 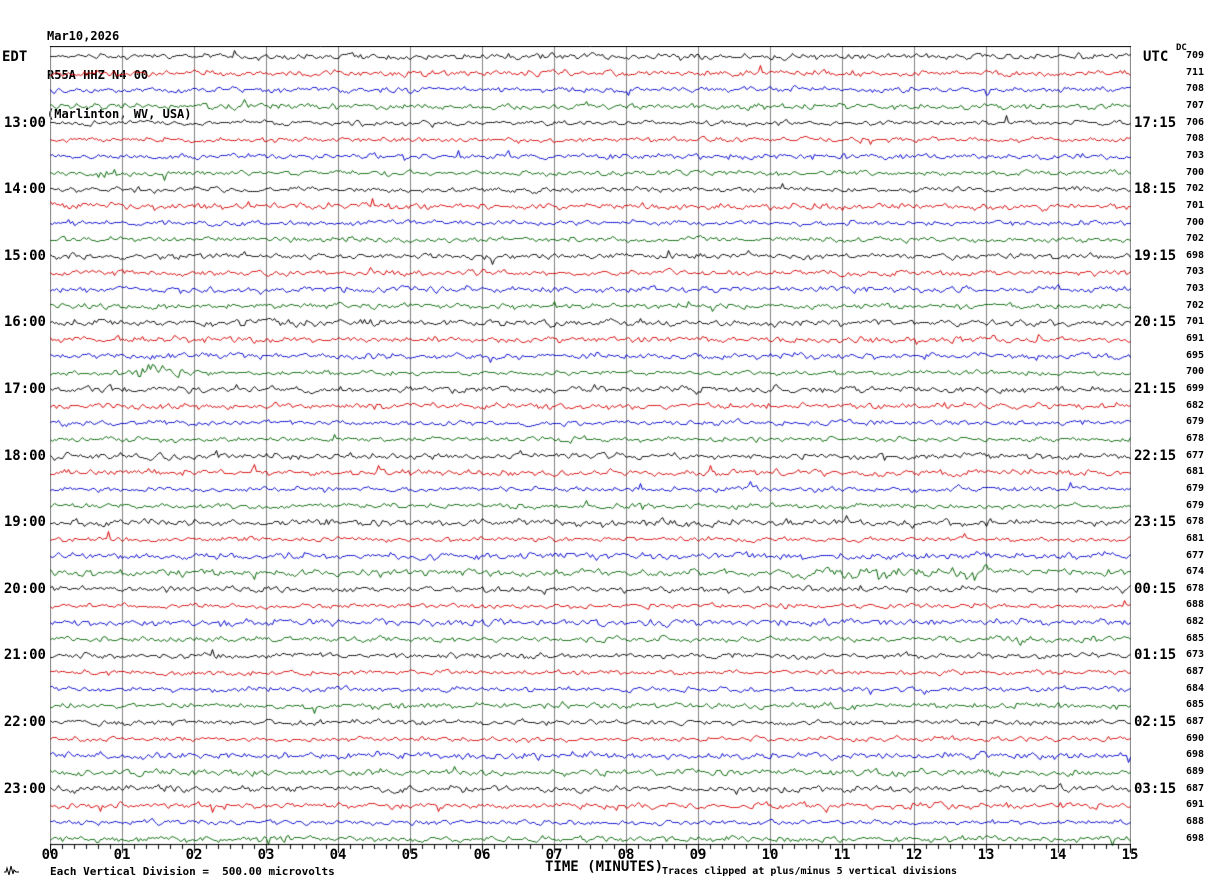 I want to click on minute-tick-label: 03, so click(x=266, y=855).